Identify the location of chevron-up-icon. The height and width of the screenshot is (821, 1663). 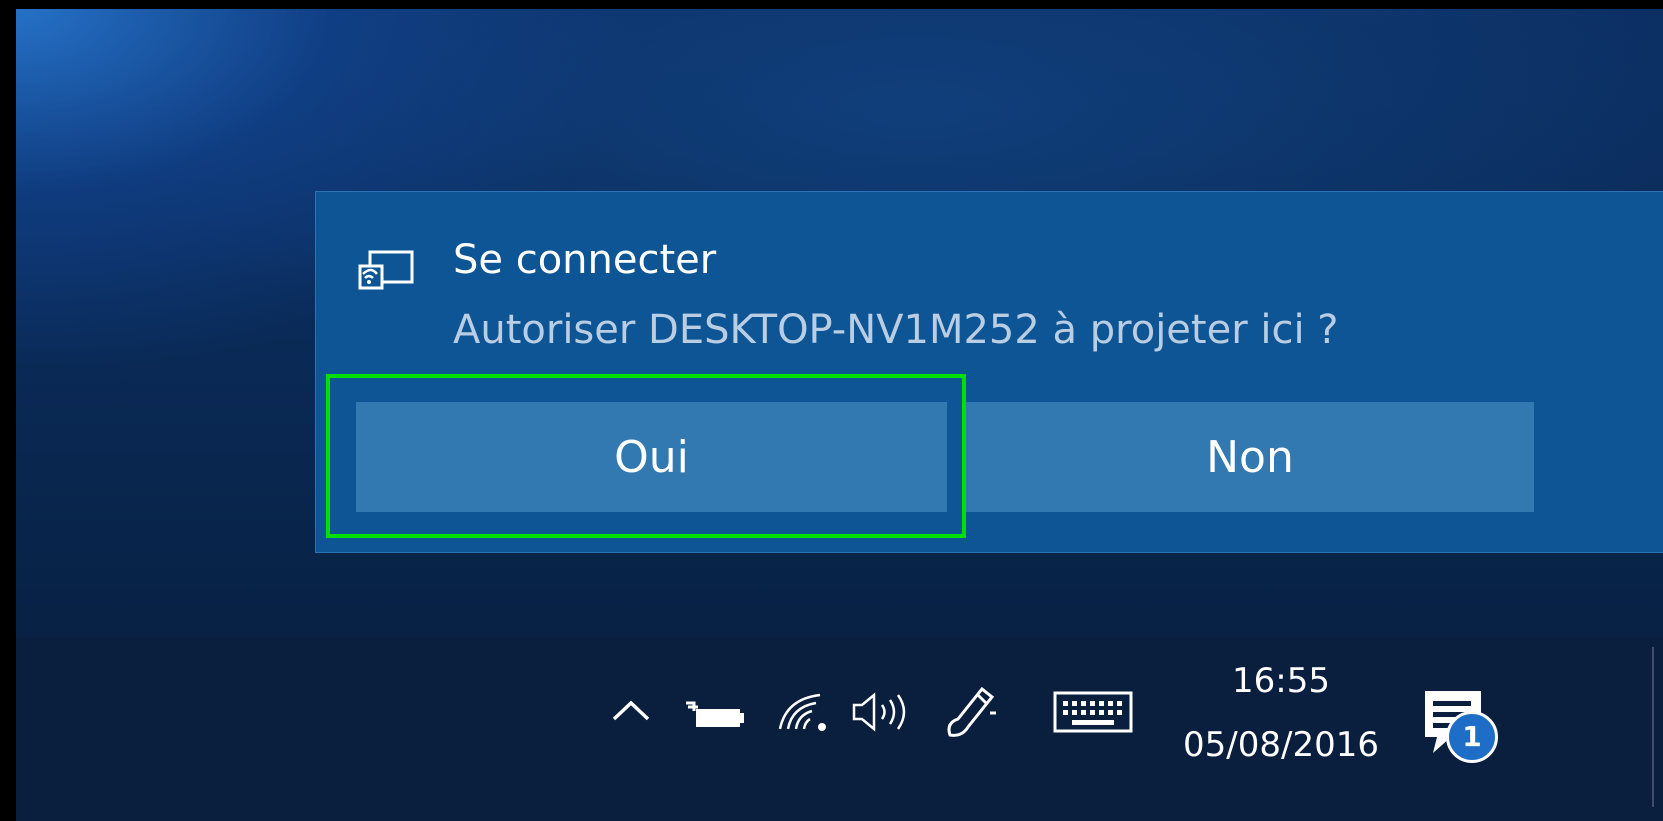
(631, 711).